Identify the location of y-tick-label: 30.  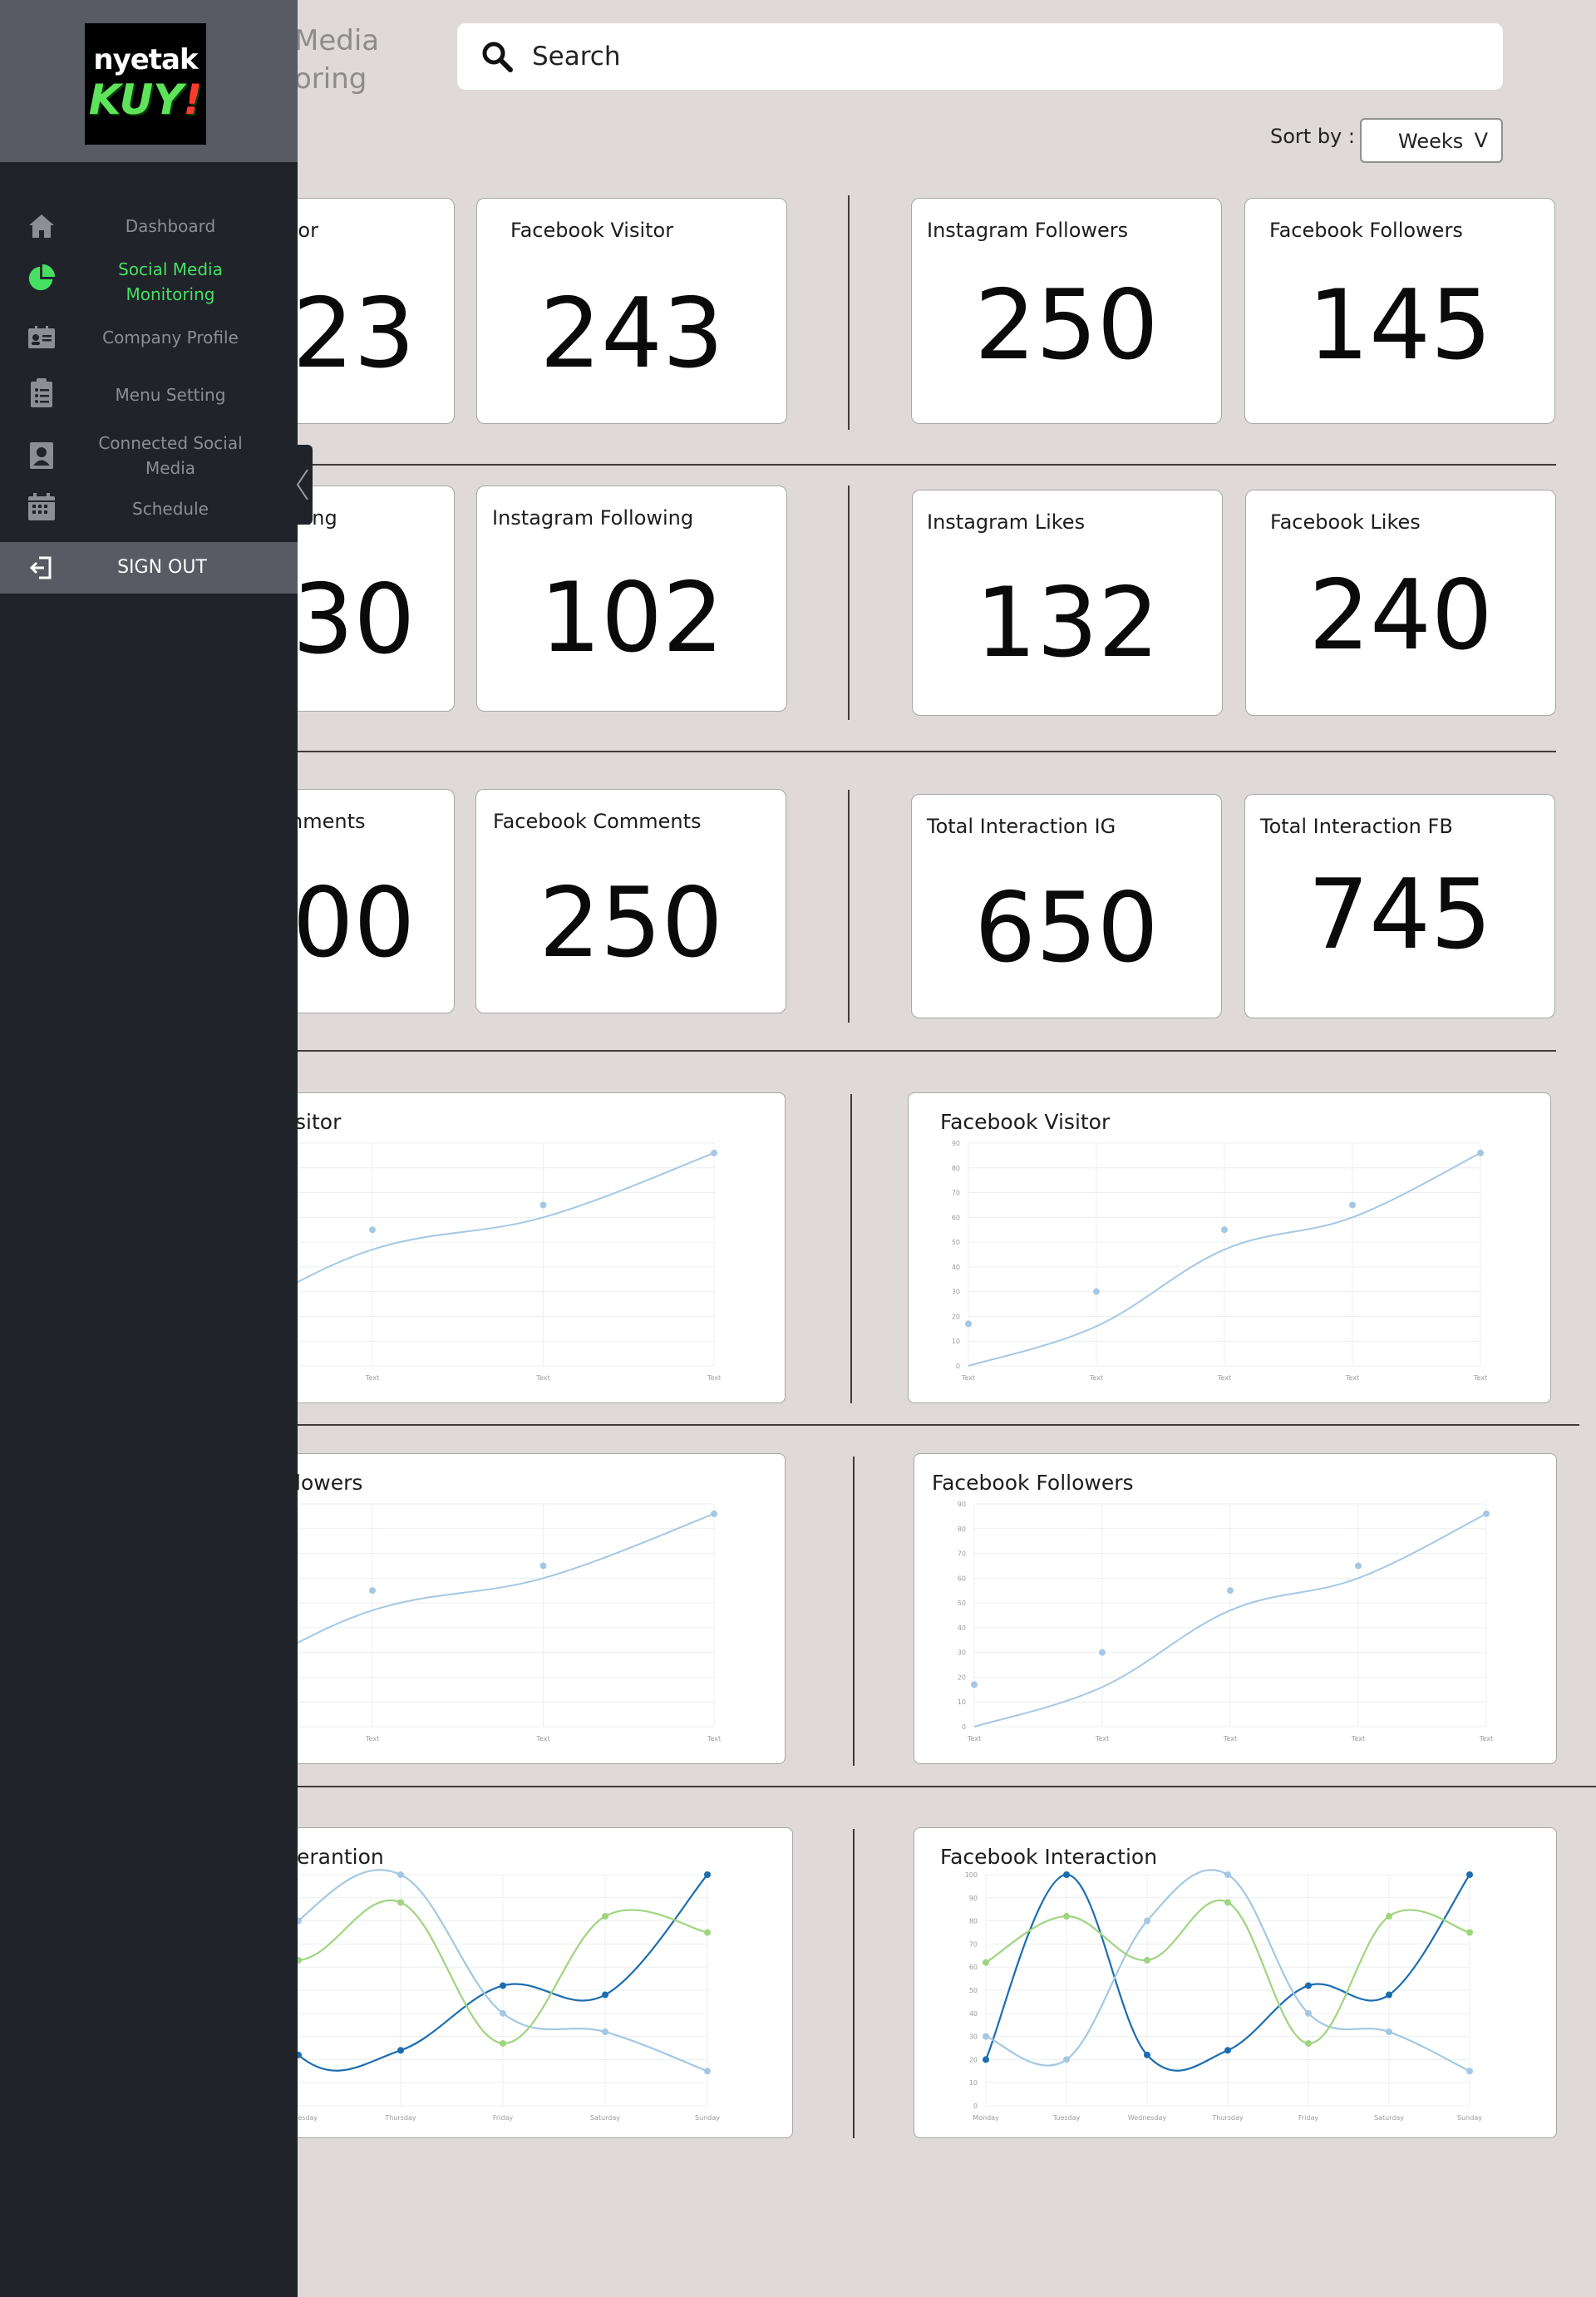
(962, 1653).